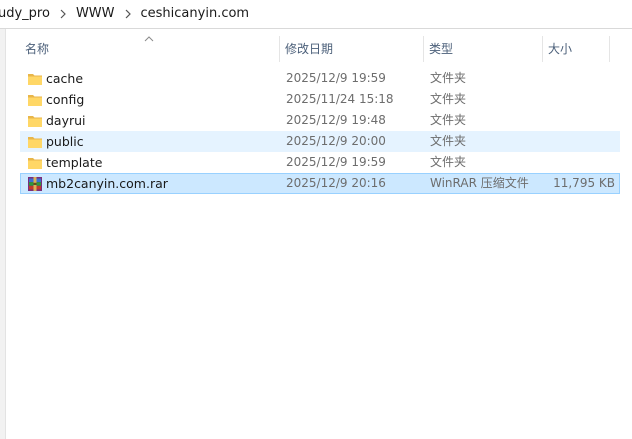  I want to click on file-name: config, so click(65, 99).